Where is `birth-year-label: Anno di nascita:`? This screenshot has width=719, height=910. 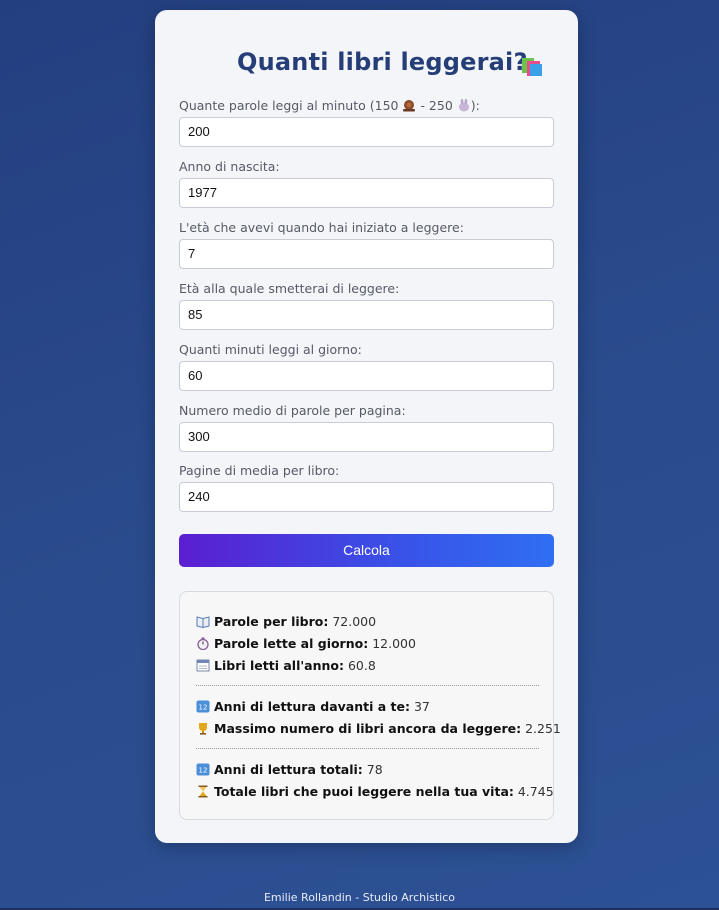 birth-year-label: Anno di nascita: is located at coordinates (229, 166).